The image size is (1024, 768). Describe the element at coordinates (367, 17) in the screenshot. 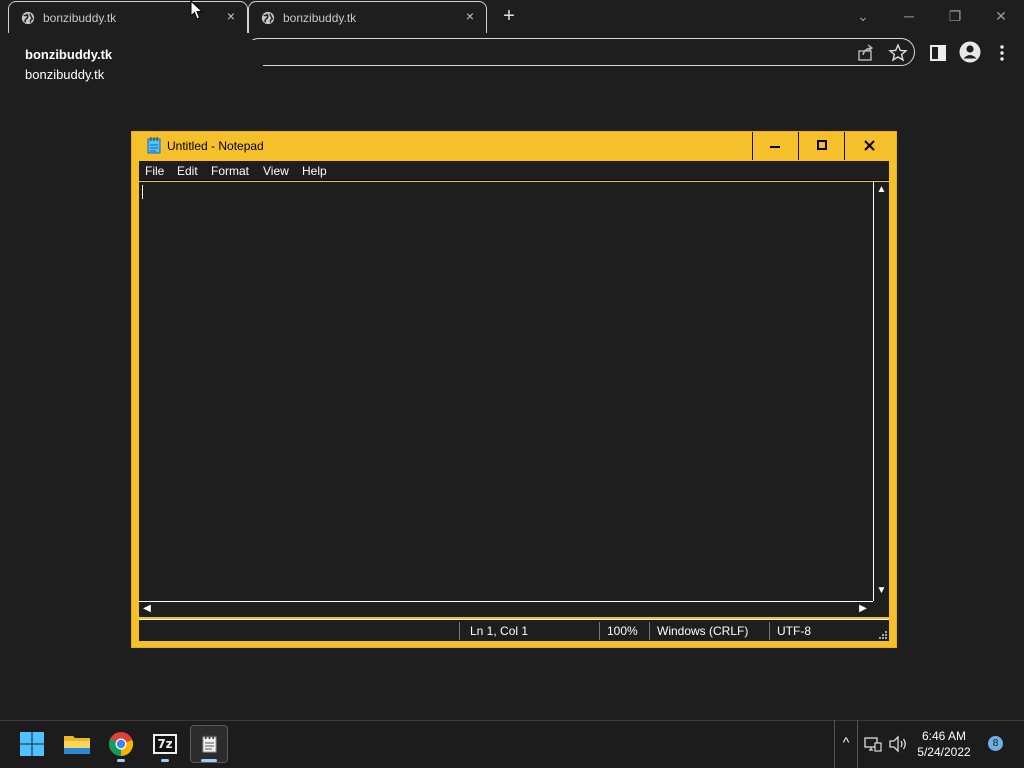

I see `browser-tab-2: bonzibuddy.tk ×` at that location.